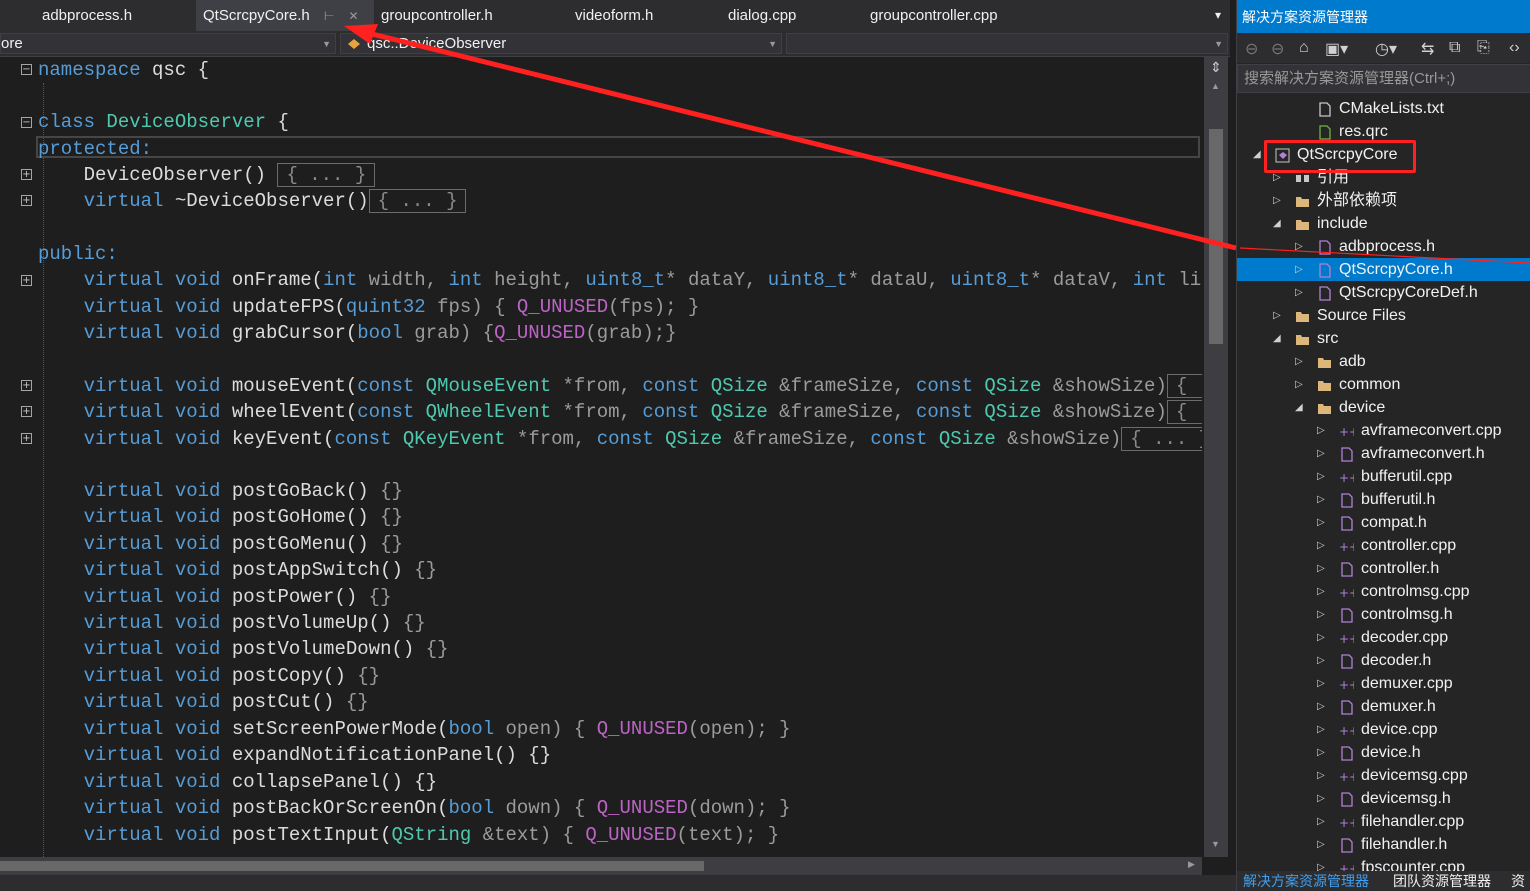 Image resolution: width=1530 pixels, height=891 pixels. Describe the element at coordinates (1383, 863) in the screenshot. I see `tree-item: ▷ ++ fpscounter.cpp` at that location.